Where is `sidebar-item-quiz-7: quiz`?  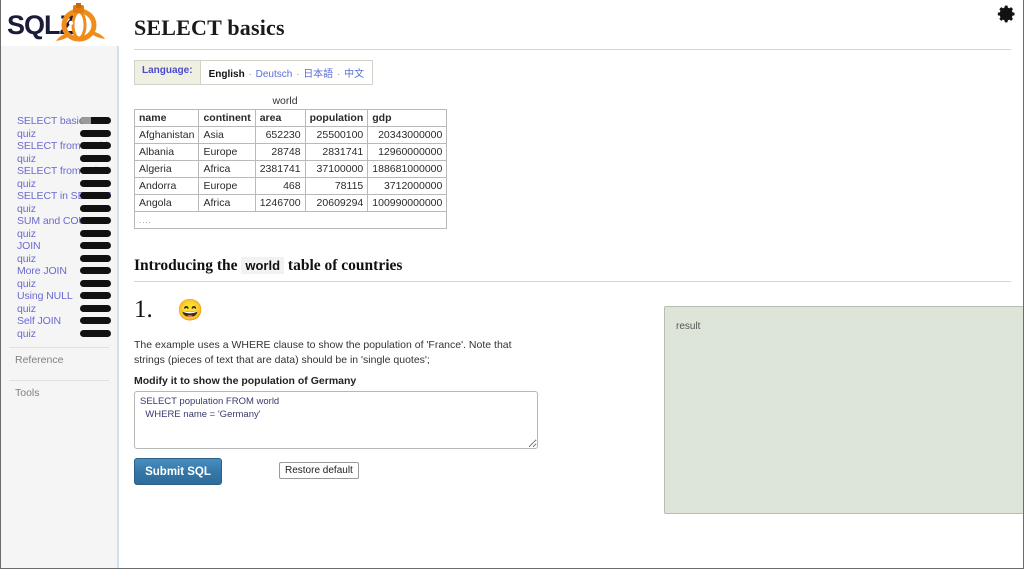
sidebar-item-quiz-7: quiz is located at coordinates (59, 283).